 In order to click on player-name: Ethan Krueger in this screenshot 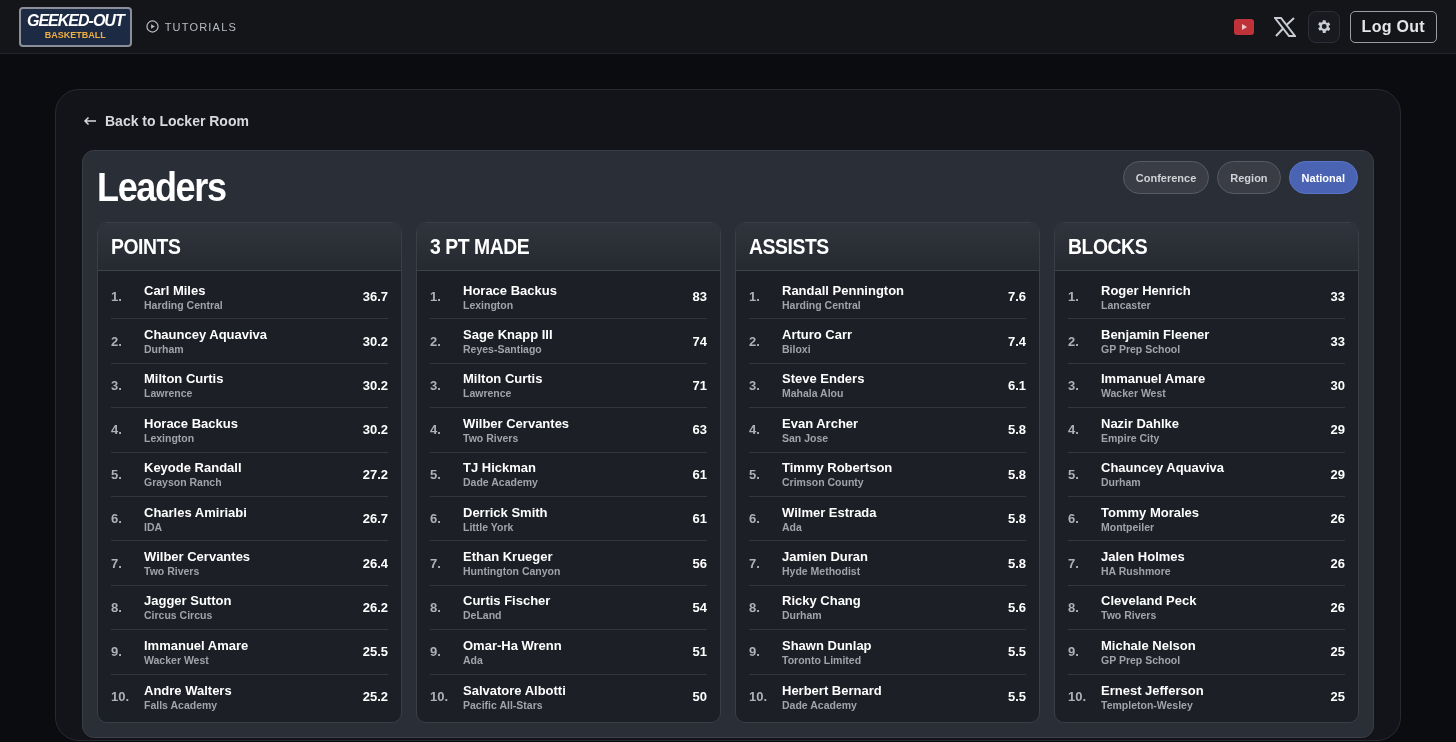, I will do `click(508, 557)`.